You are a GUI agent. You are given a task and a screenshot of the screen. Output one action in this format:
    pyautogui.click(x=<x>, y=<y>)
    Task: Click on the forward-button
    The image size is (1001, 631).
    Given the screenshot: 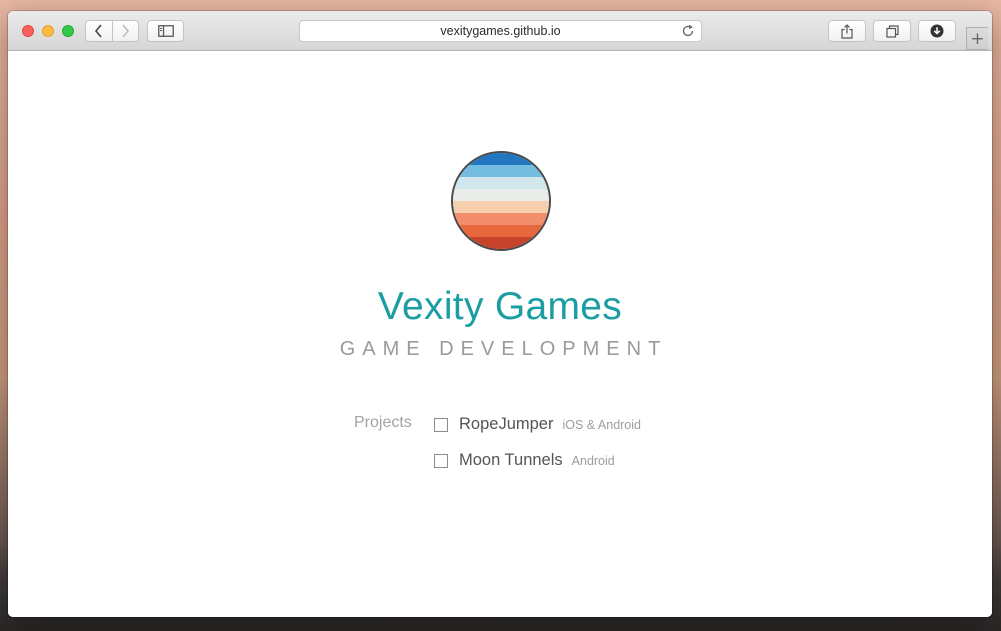 What is the action you would take?
    pyautogui.click(x=125, y=31)
    